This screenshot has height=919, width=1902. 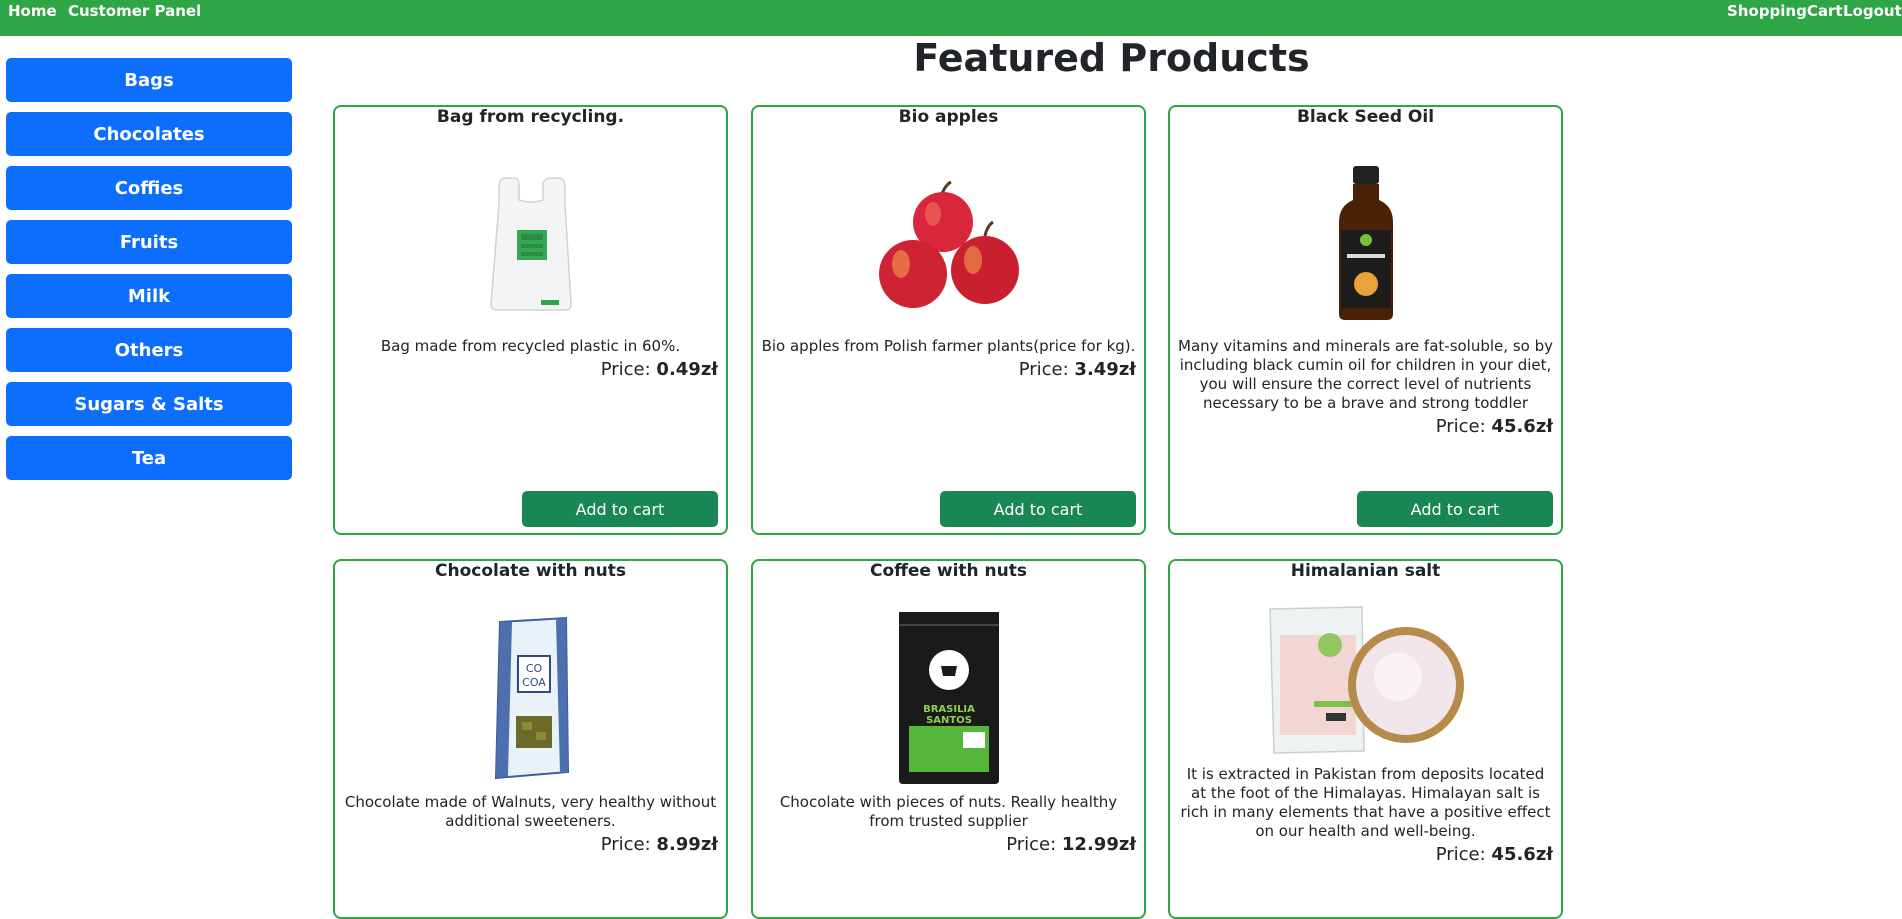 I want to click on nav-home-link: Home, so click(x=32, y=11).